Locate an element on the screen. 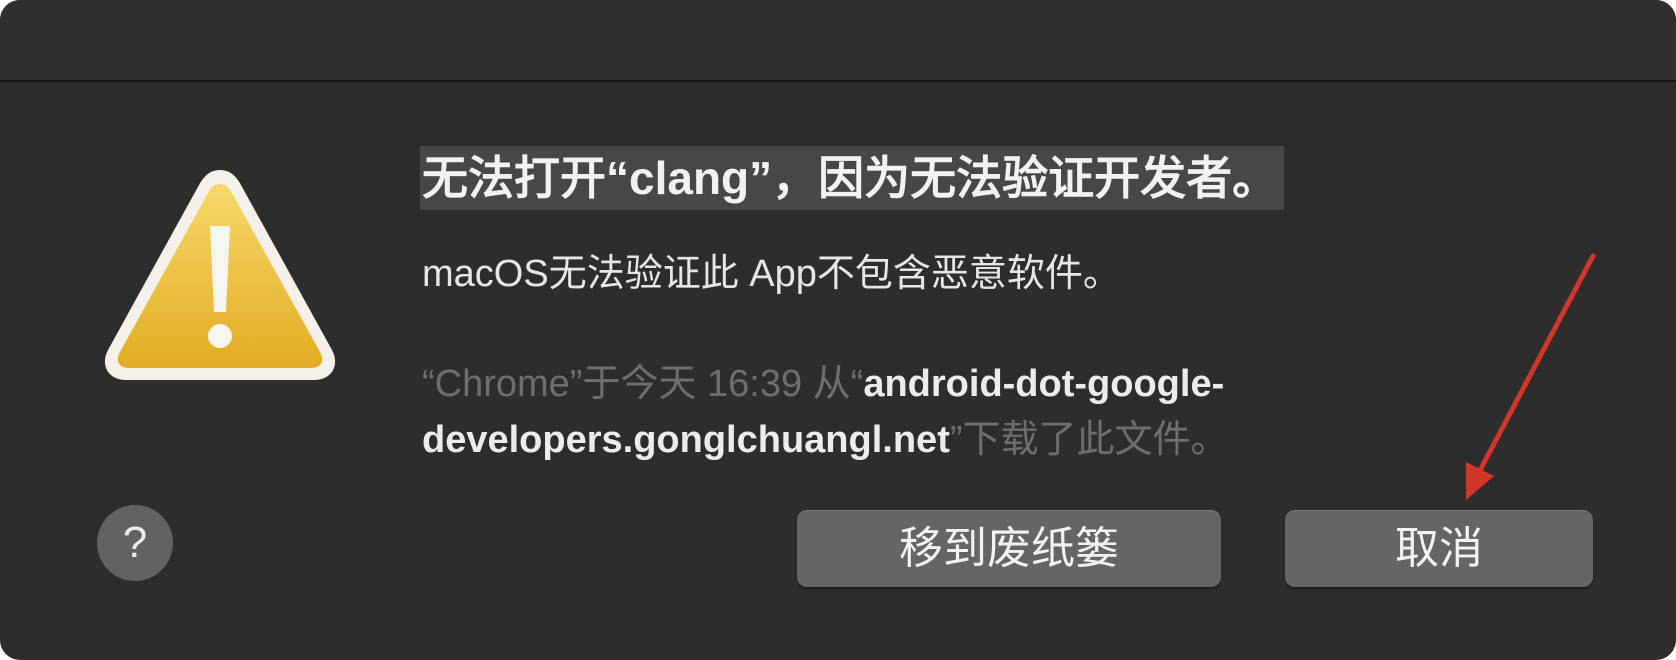  cancel-button: 取消 is located at coordinates (1439, 548).